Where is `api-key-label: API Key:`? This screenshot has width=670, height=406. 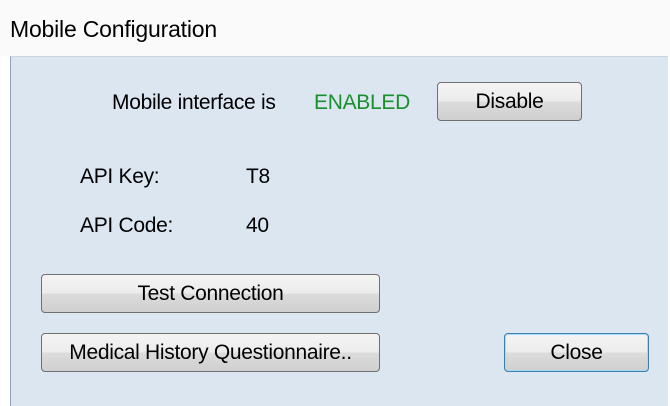 api-key-label: API Key: is located at coordinates (120, 176).